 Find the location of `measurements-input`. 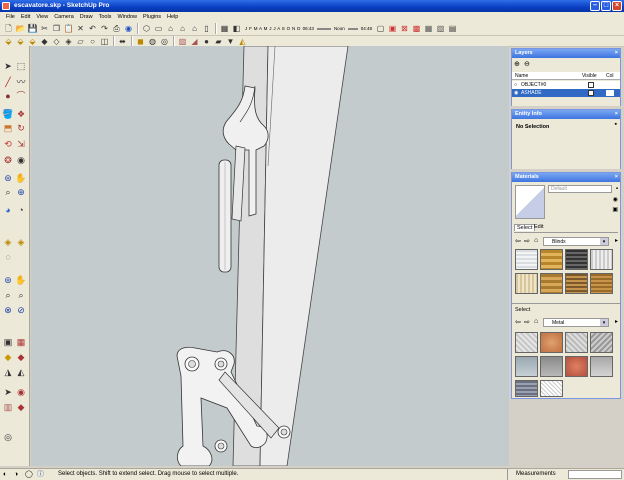

measurements-input is located at coordinates (595, 474).